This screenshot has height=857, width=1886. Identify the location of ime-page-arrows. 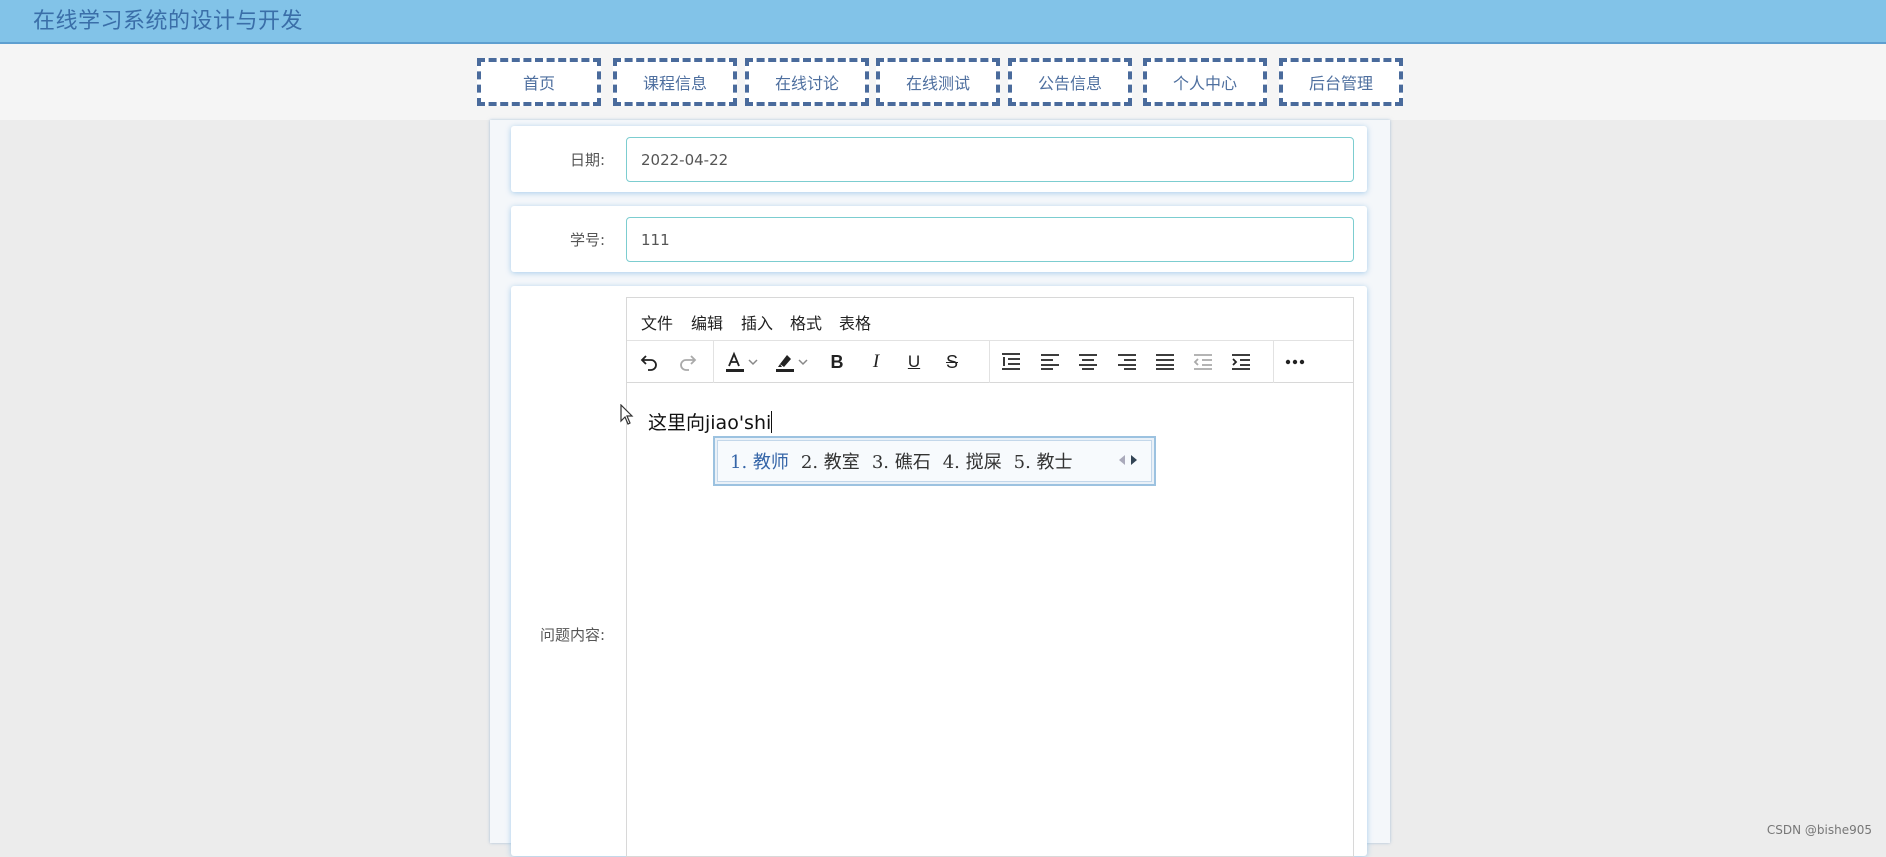
(1128, 460).